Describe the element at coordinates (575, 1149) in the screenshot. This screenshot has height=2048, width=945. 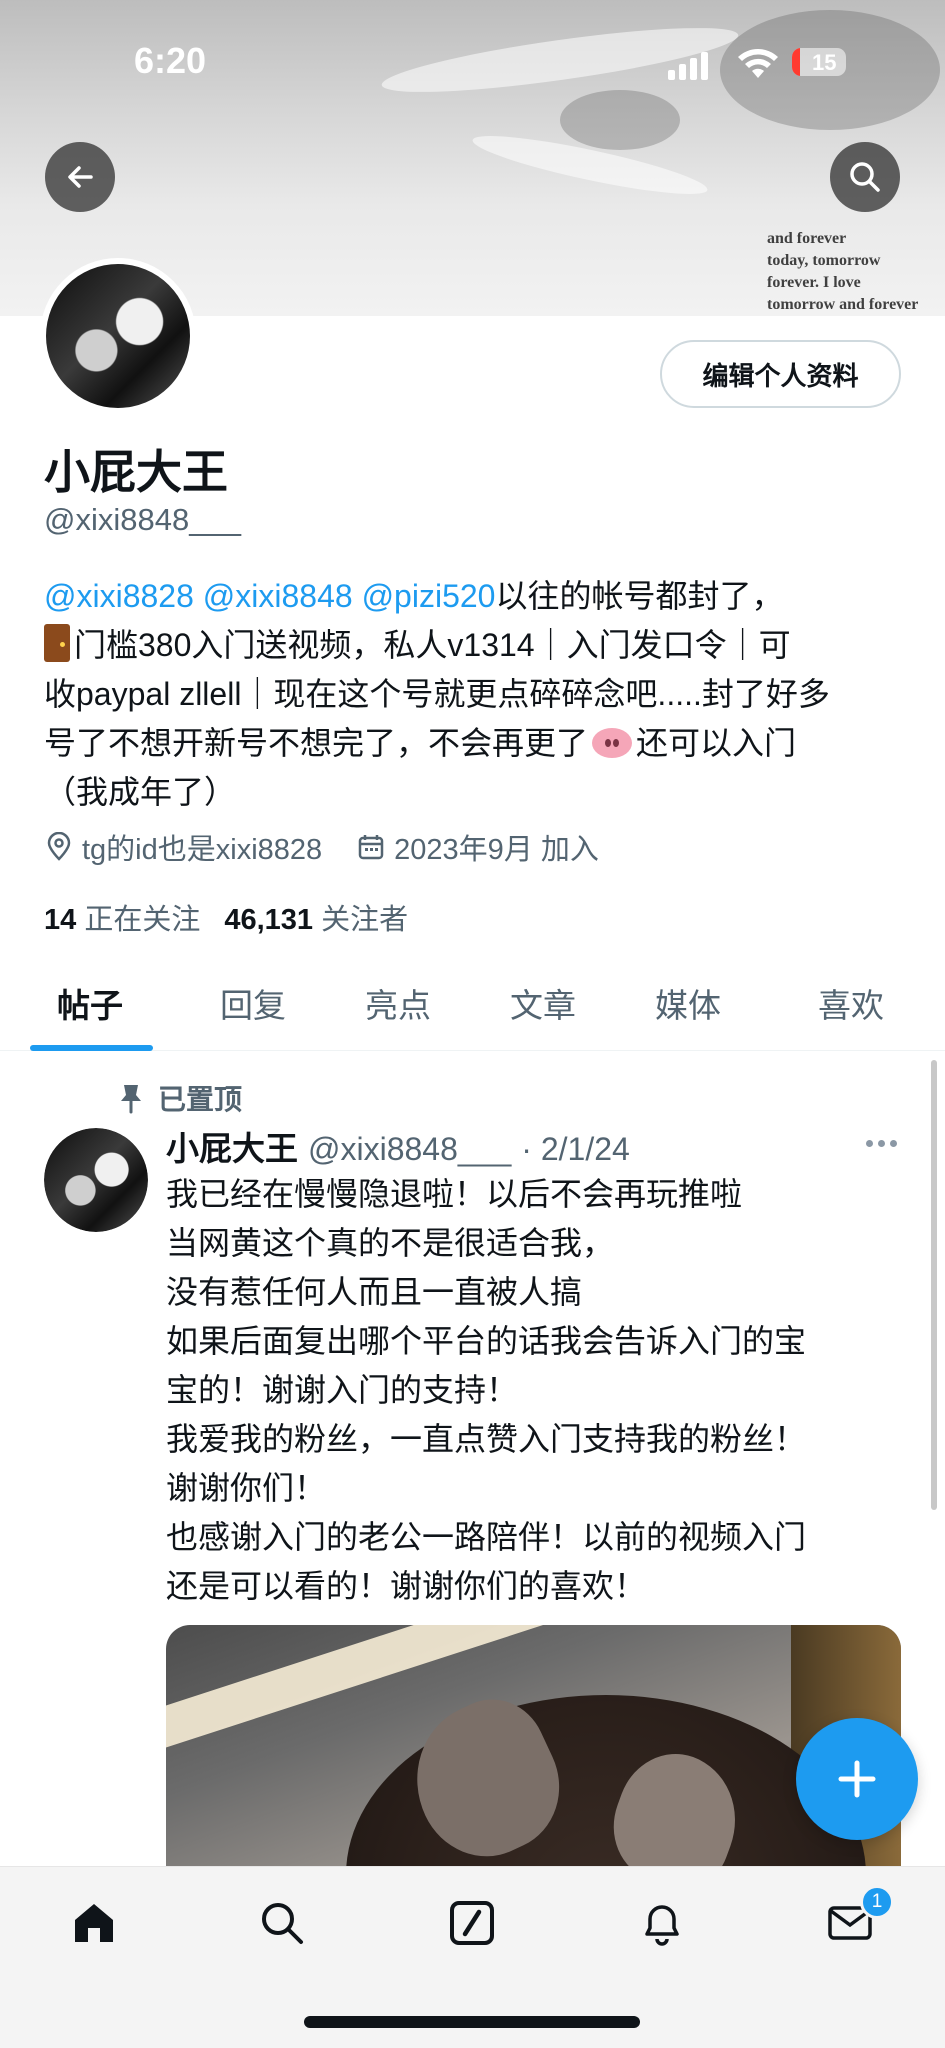
I see `tweet-date: · 2/1/24` at that location.